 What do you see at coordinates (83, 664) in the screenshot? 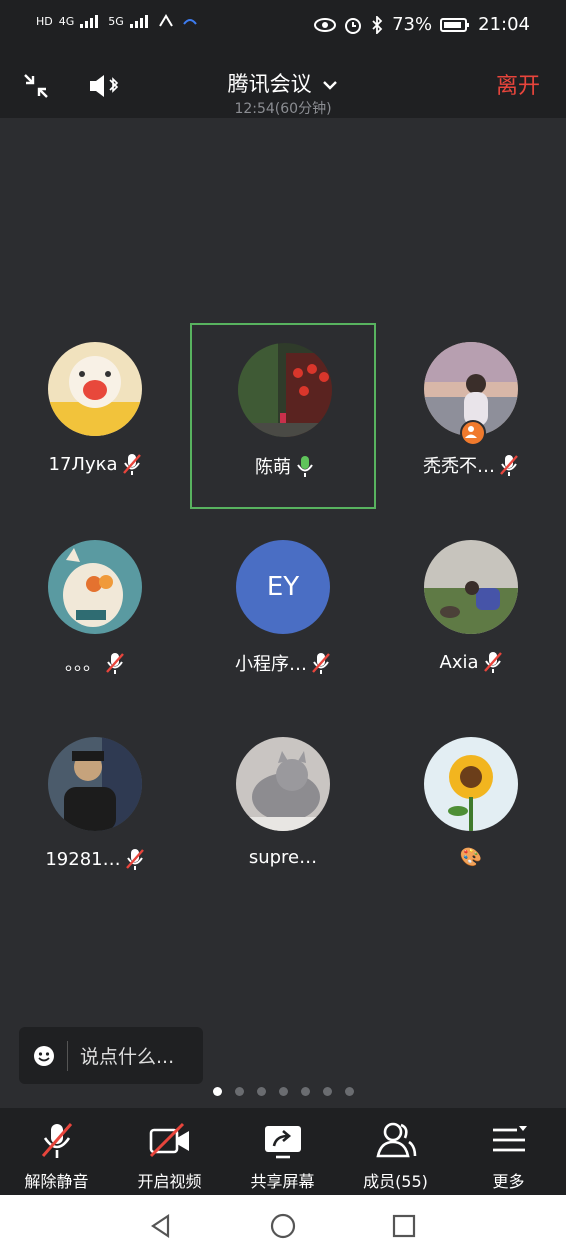
I see `participant-name: 。。。` at bounding box center [83, 664].